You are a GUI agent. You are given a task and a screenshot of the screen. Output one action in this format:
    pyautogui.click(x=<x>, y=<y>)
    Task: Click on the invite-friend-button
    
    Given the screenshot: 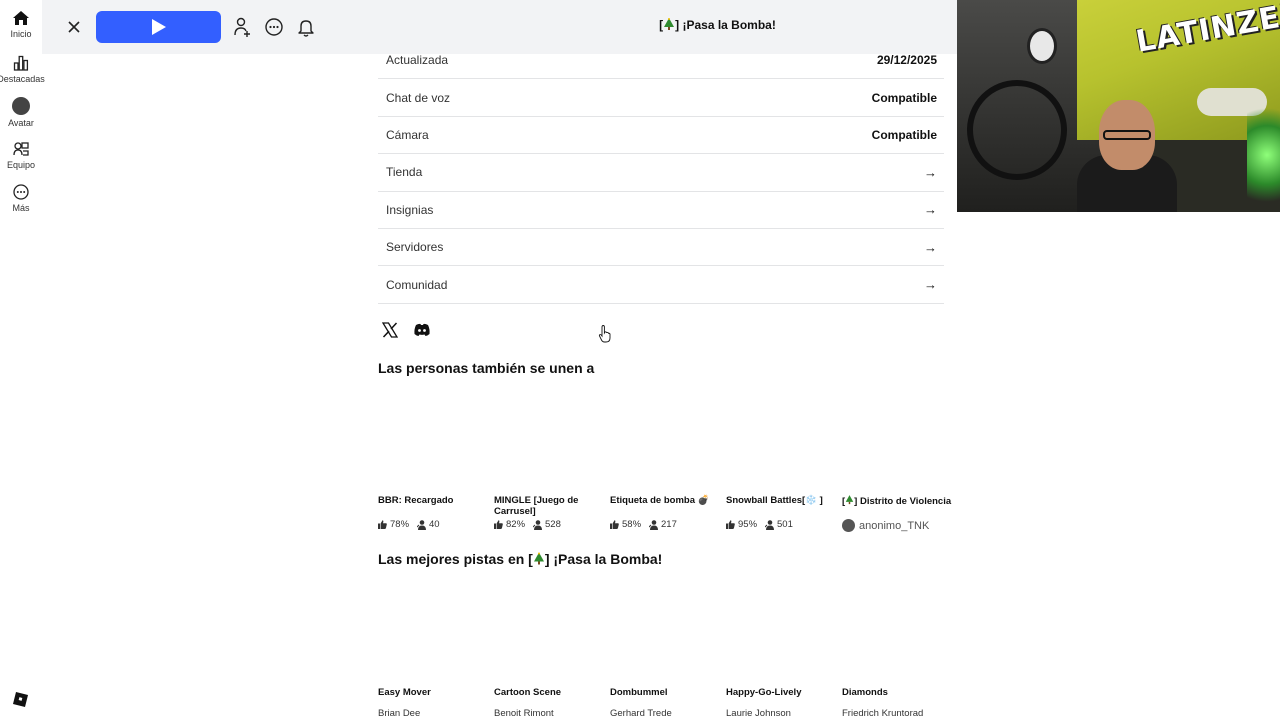 What is the action you would take?
    pyautogui.click(x=242, y=27)
    